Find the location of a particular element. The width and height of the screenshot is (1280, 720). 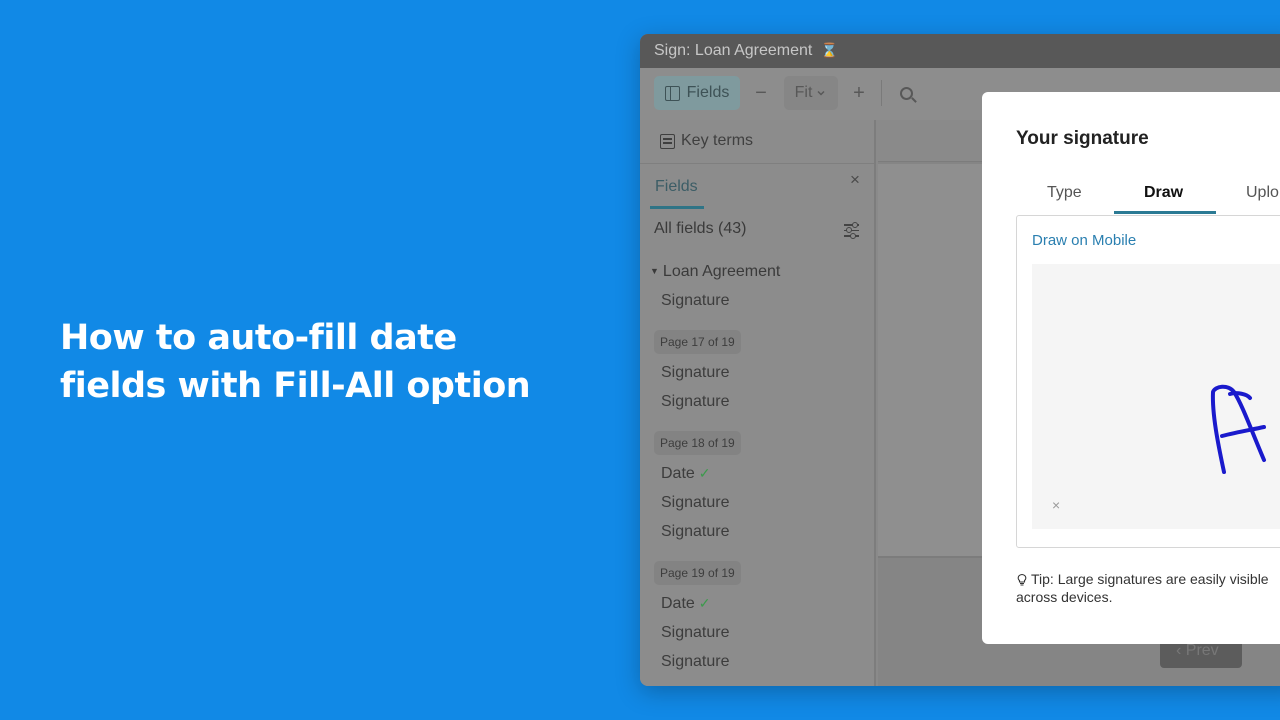

draw-on-mobile-link: Draw on Mobile is located at coordinates (1084, 240).